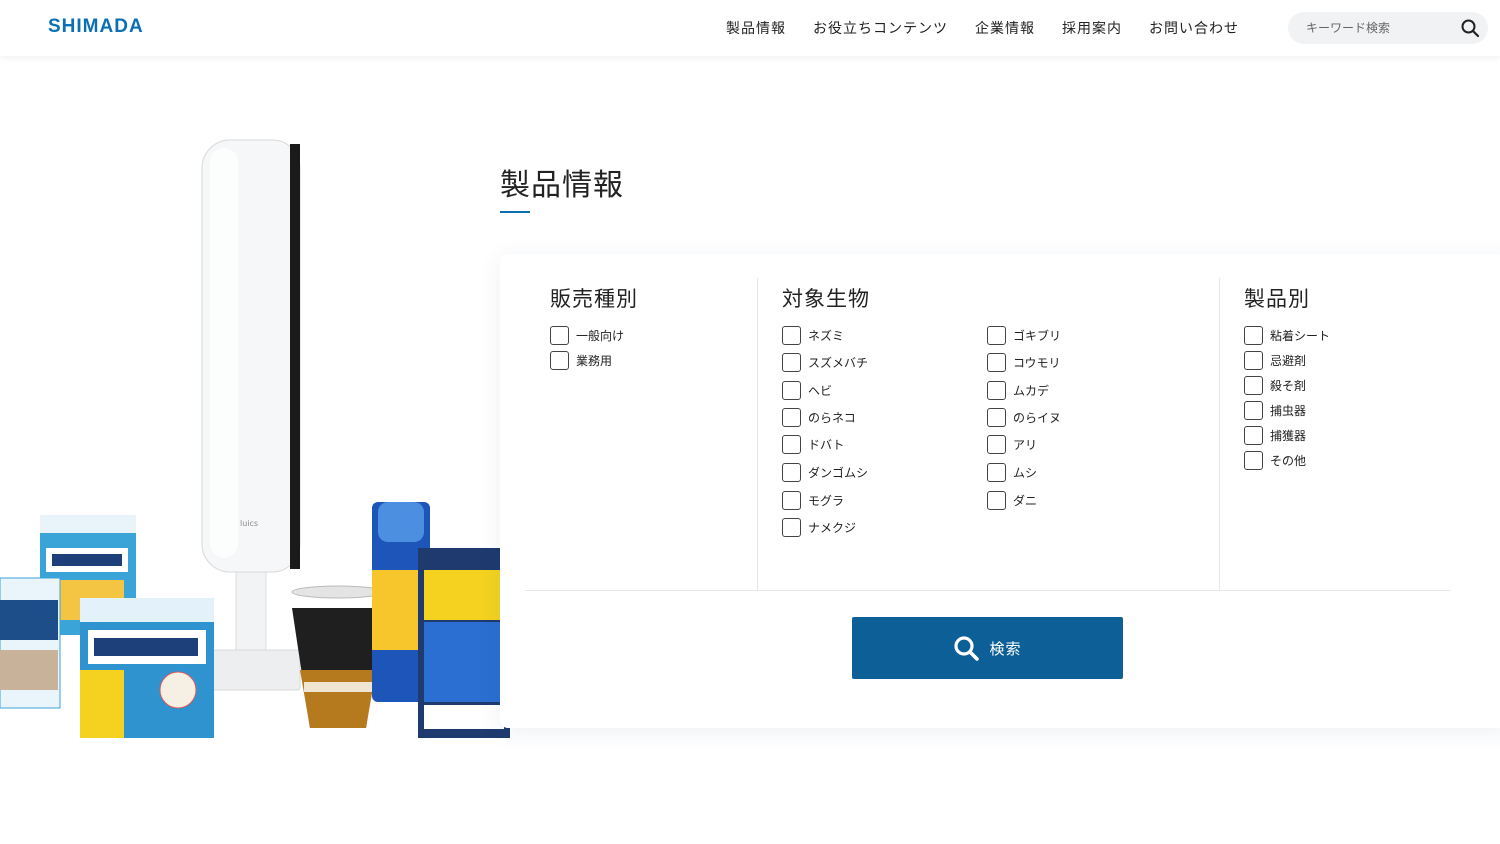  Describe the element at coordinates (1288, 461) in the screenshot. I see `checkbox-label: その他` at that location.